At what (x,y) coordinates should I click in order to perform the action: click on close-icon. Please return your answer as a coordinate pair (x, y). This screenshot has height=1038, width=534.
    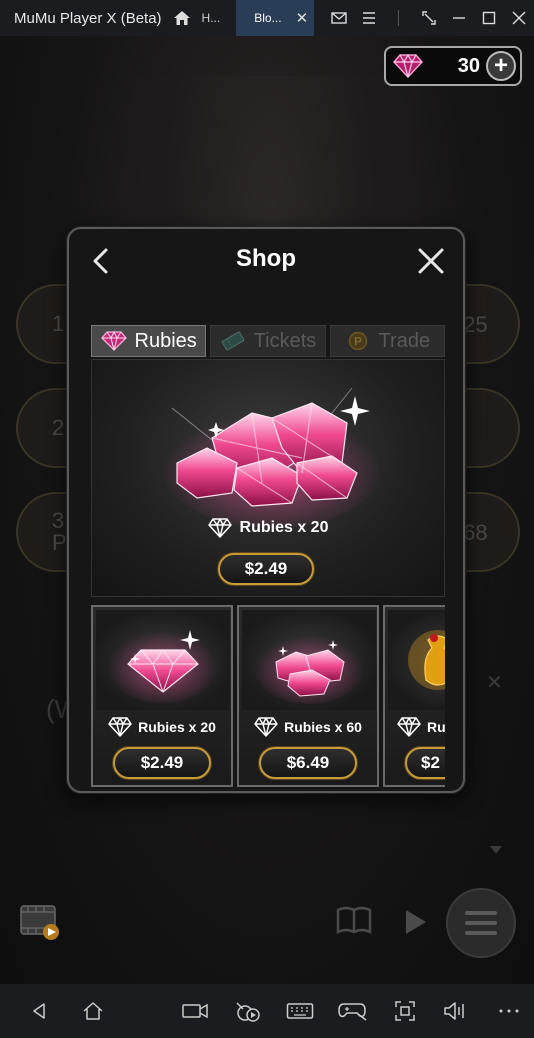
    Looking at the image, I should click on (431, 261).